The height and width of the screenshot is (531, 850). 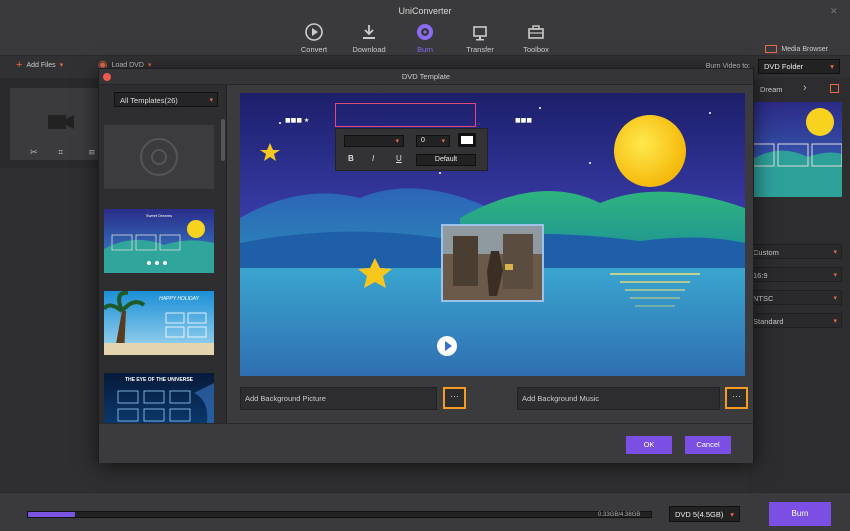 What do you see at coordinates (799, 285) in the screenshot?
I see `burn-settings-panel: Dream › Custom ▾ 16:9 ▾ NTSC ▾ Standard ▾` at bounding box center [799, 285].